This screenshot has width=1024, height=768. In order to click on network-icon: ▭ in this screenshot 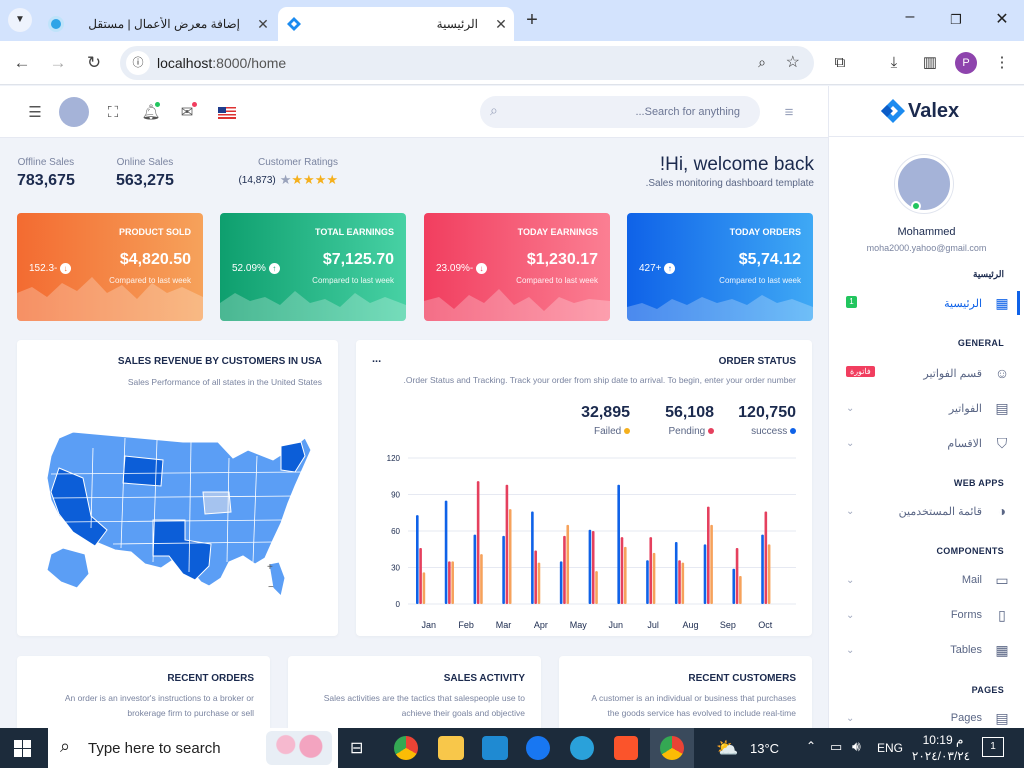, I will do `click(836, 747)`.